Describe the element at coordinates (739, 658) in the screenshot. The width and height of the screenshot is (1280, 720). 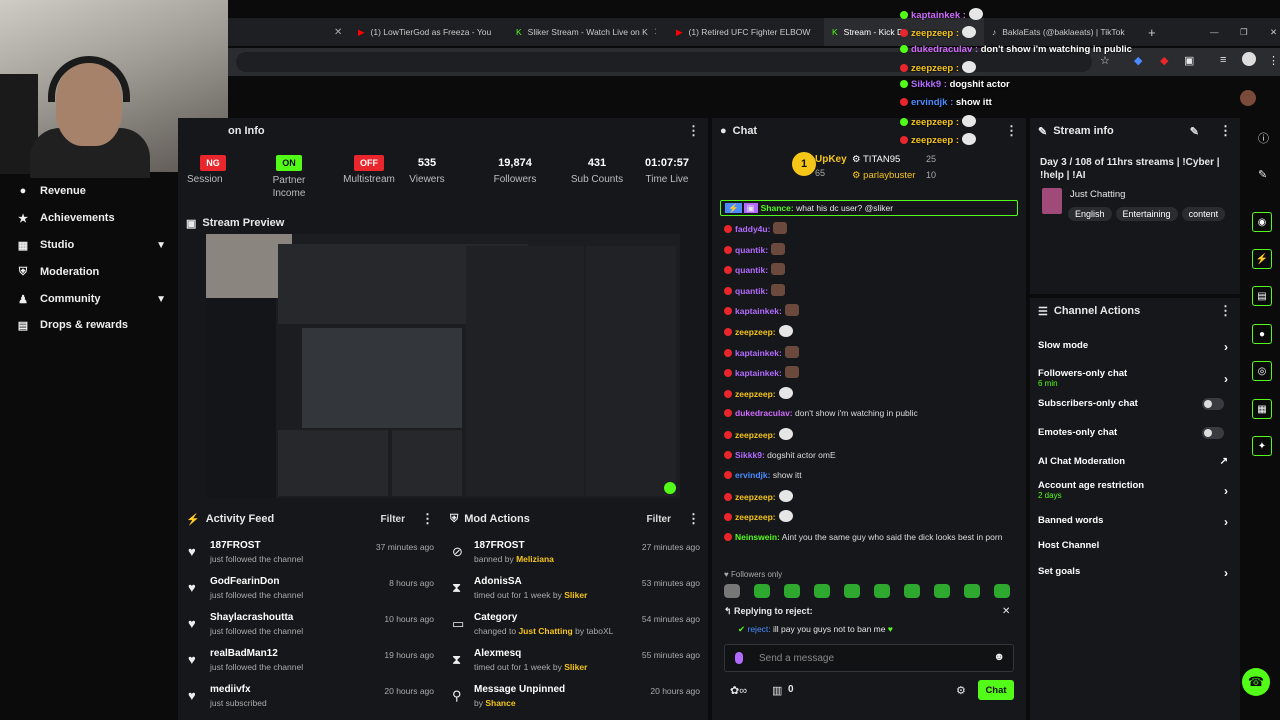
I see `mic-icon` at that location.